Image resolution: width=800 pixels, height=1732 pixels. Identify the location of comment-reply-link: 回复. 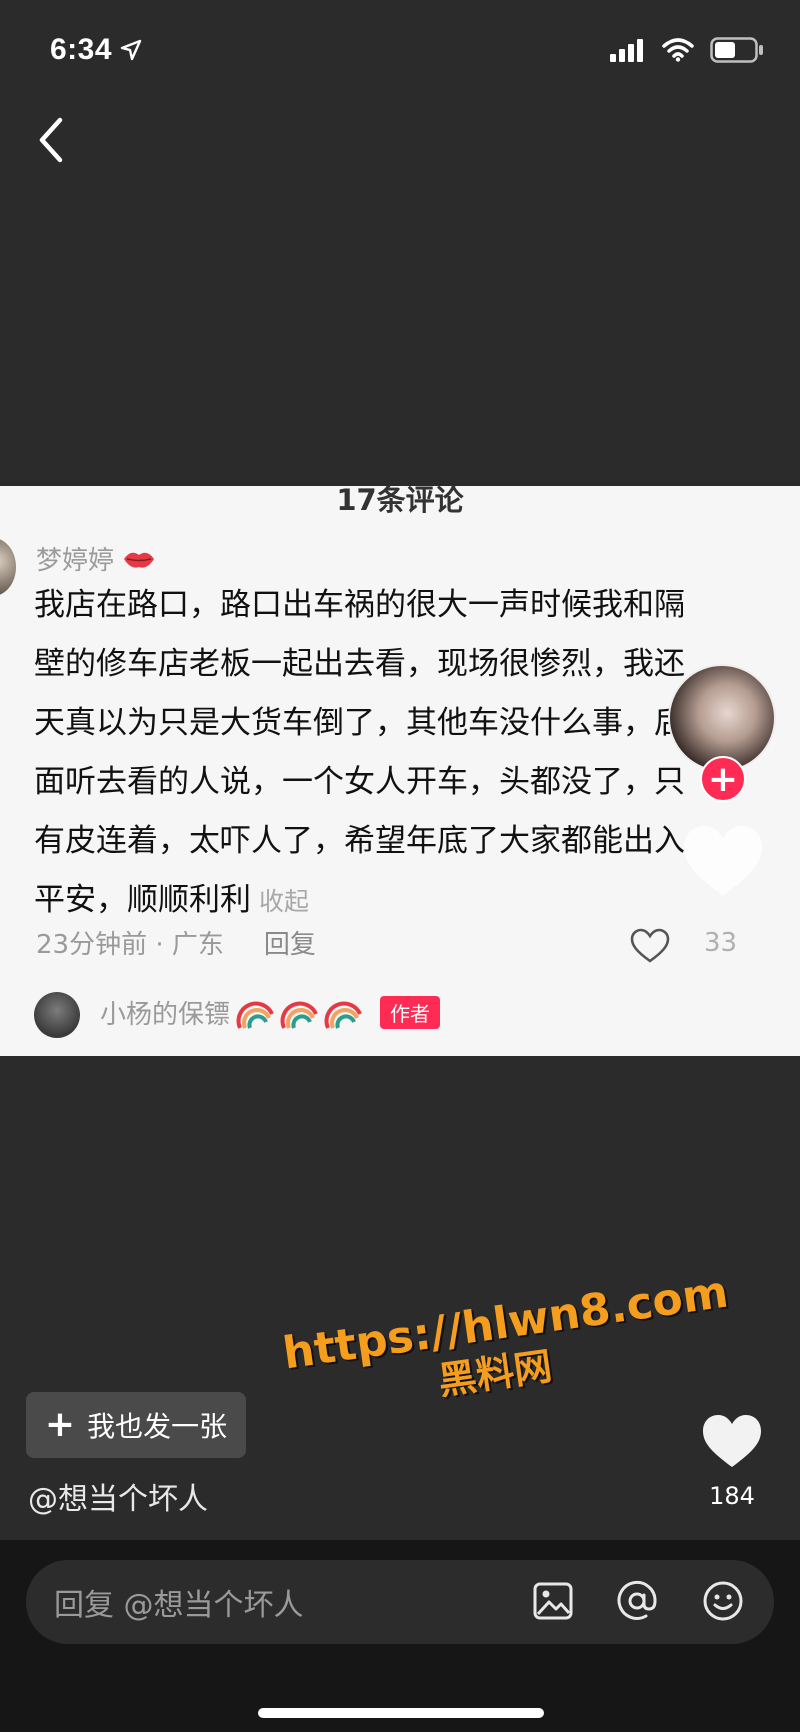
(289, 945).